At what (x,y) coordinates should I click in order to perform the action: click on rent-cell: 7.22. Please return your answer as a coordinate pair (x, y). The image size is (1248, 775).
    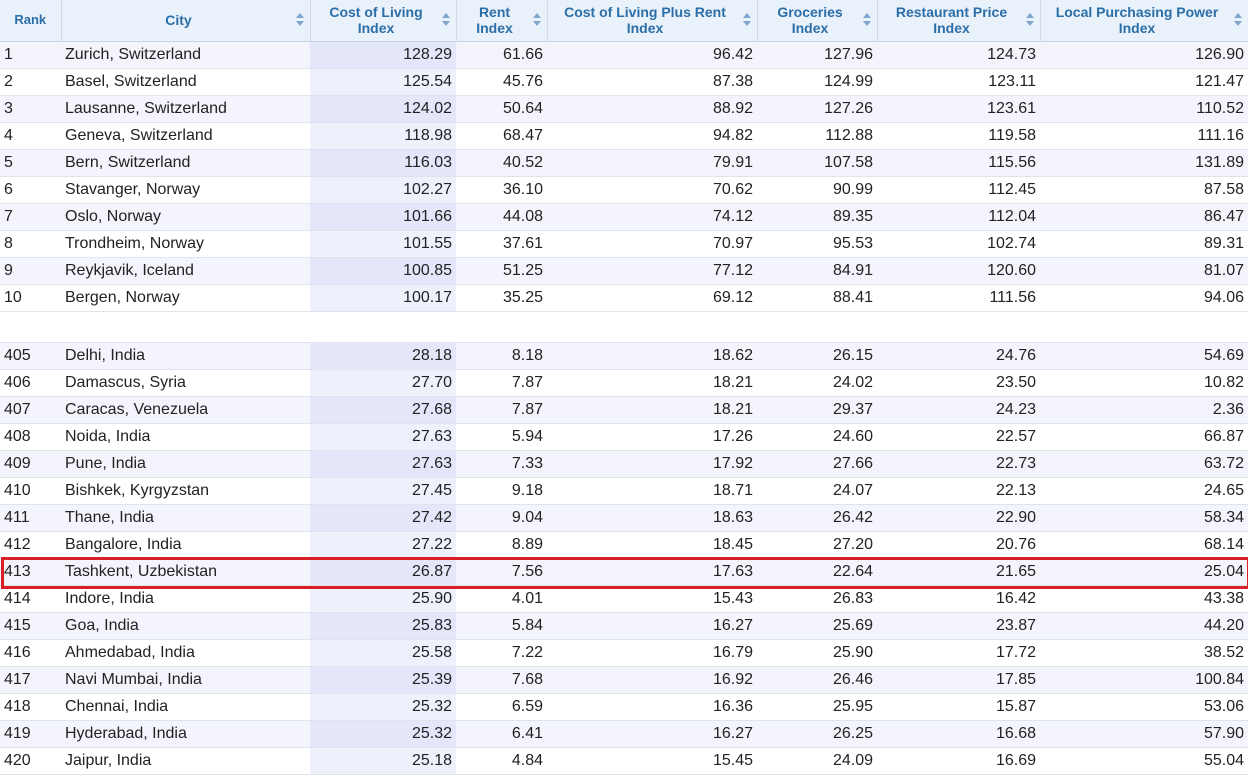
    Looking at the image, I should click on (501, 653).